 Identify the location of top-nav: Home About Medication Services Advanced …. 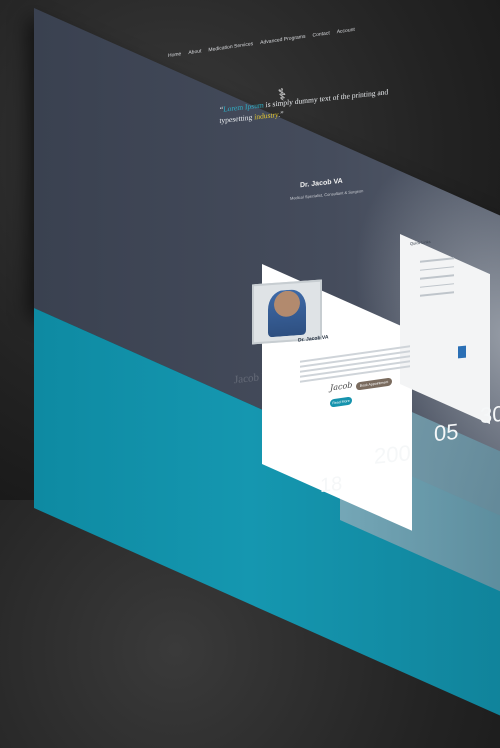
(261, 43).